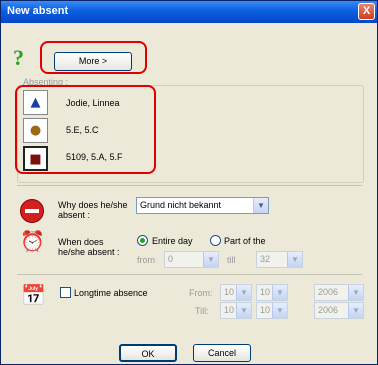  Describe the element at coordinates (94, 157) in the screenshot. I see `absenting-item-room: 5109, 5.A, 5.F` at that location.